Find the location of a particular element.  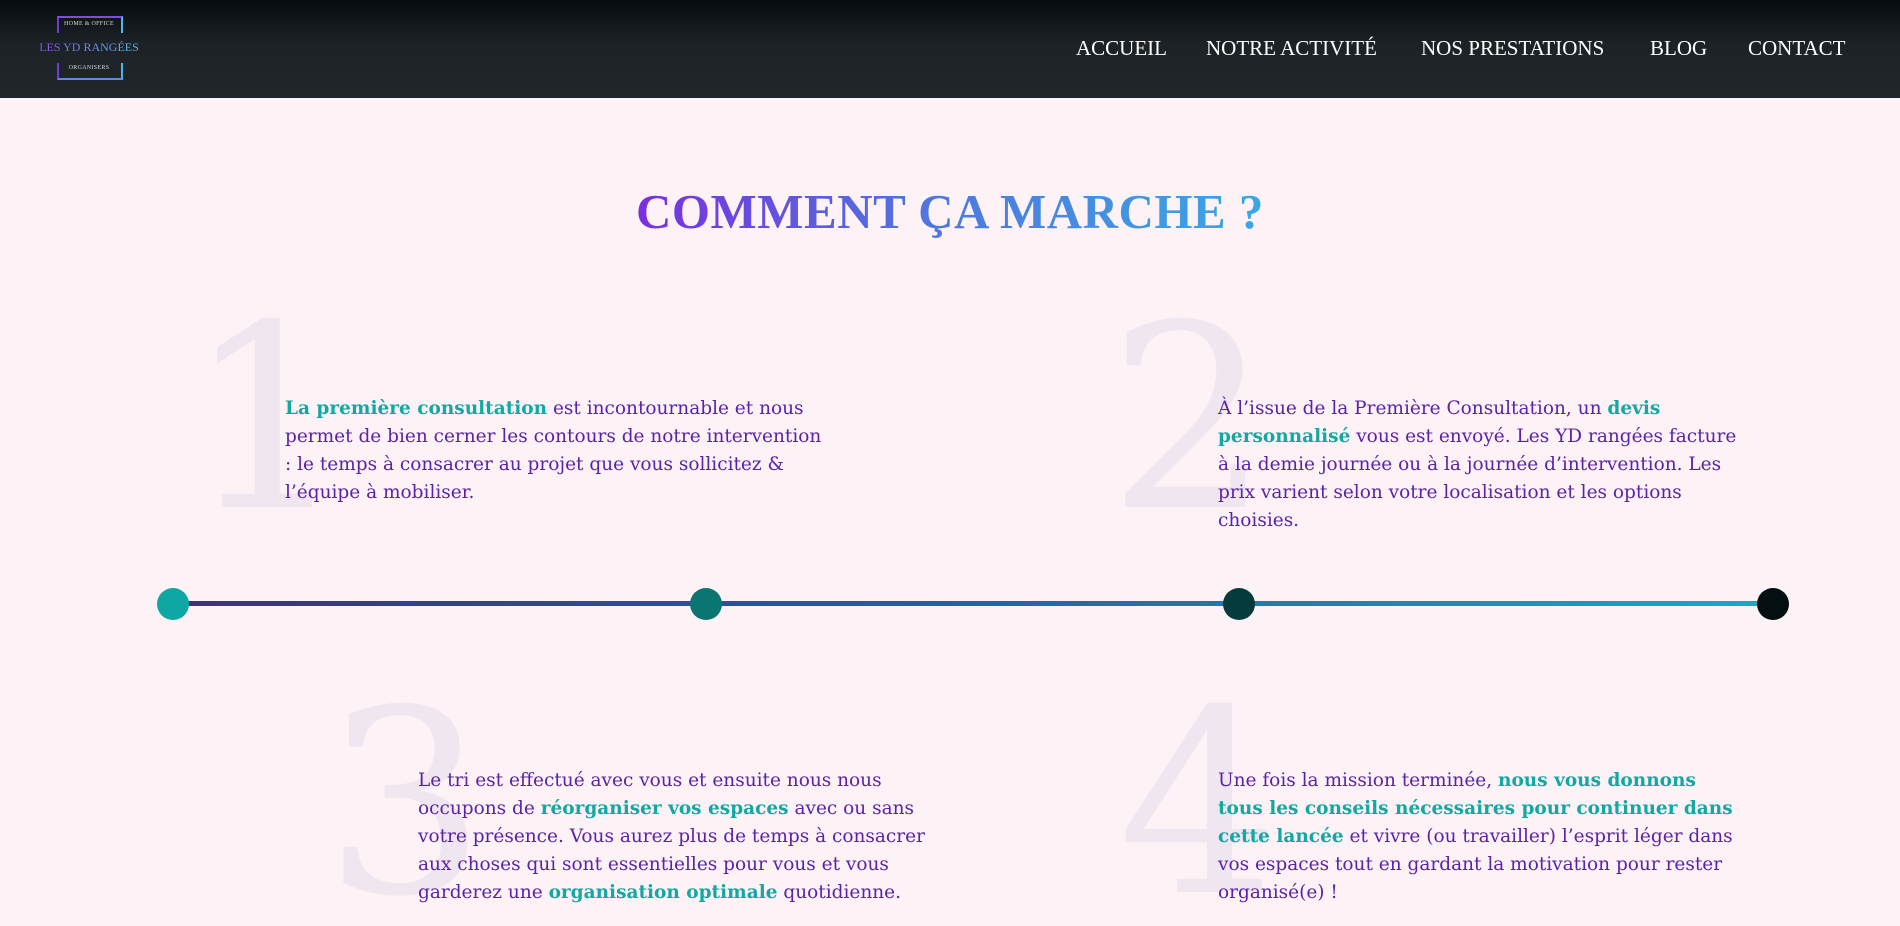

step-1-highlight: La première consultation is located at coordinates (416, 408).